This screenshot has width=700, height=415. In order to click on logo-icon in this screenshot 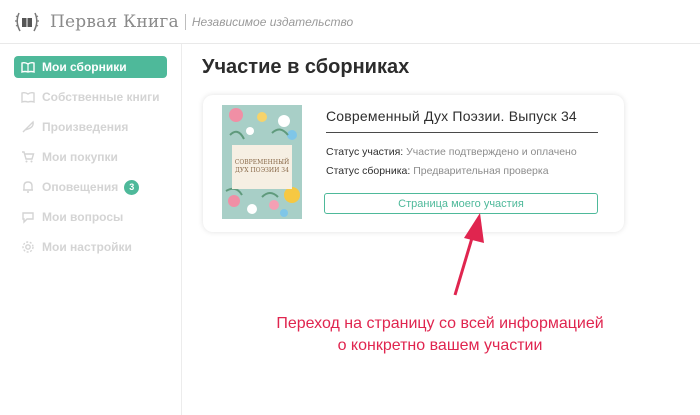, I will do `click(27, 22)`.